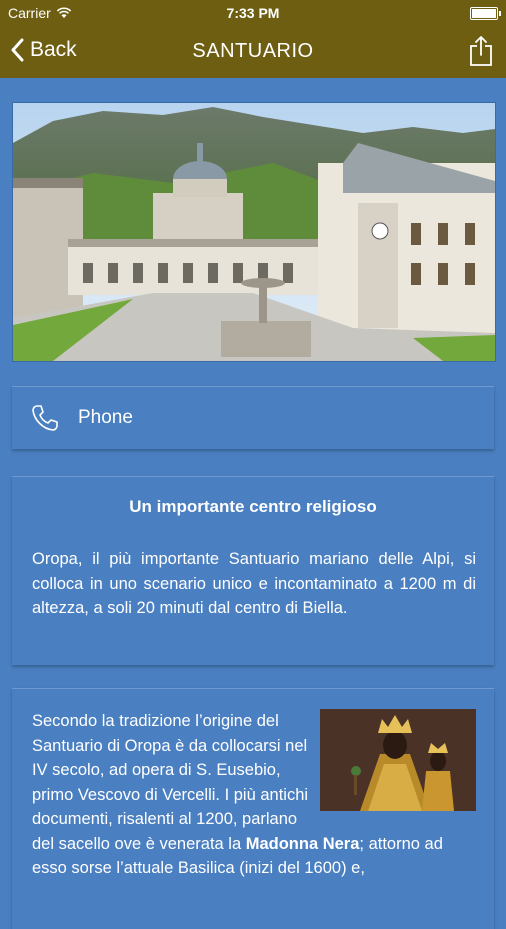  I want to click on madonna-nera-photo, so click(398, 760).